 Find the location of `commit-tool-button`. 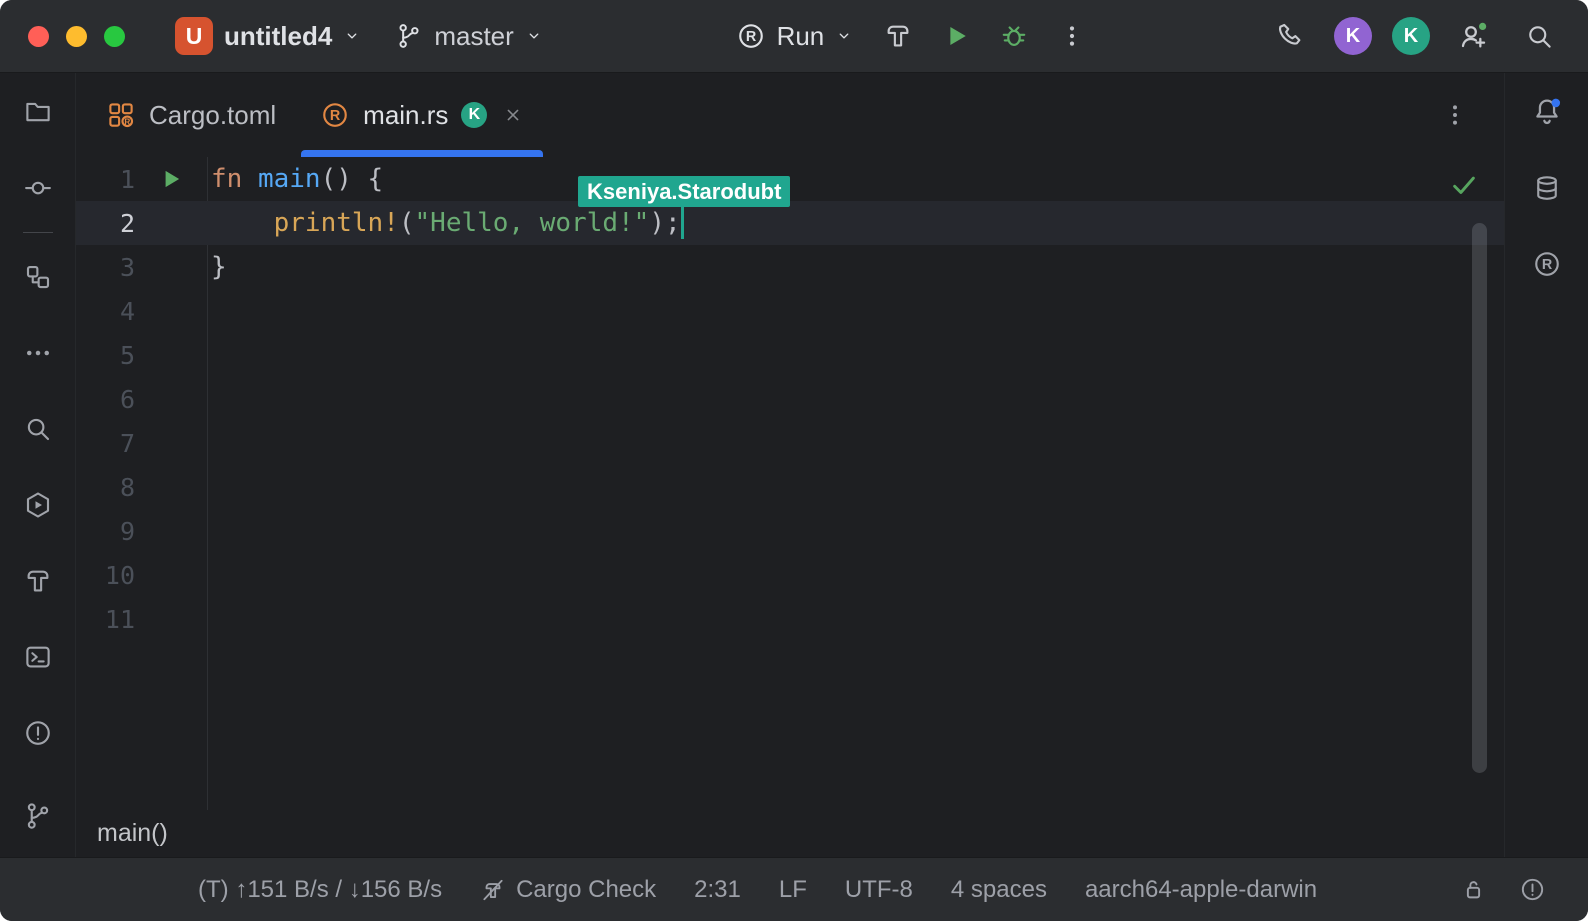

commit-tool-button is located at coordinates (38, 188).